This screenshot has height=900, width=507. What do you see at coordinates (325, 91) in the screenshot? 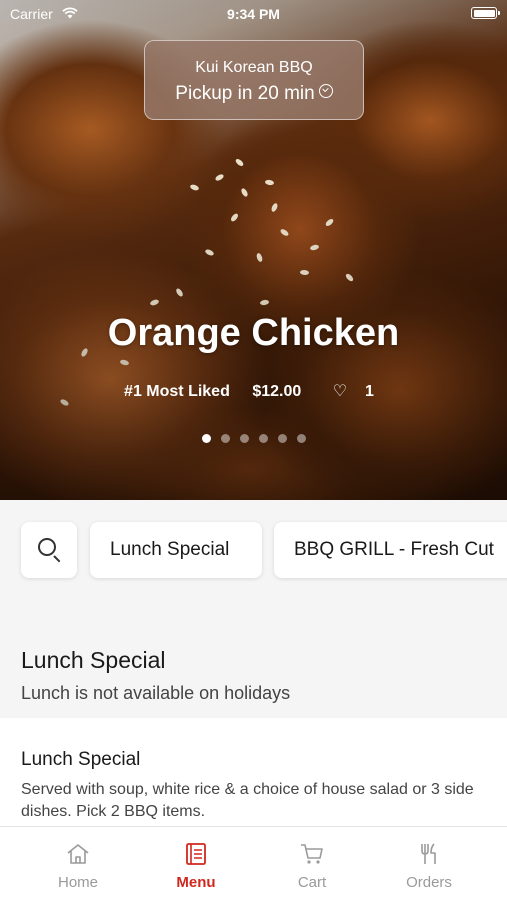
I see `chevron-circle-icon` at bounding box center [325, 91].